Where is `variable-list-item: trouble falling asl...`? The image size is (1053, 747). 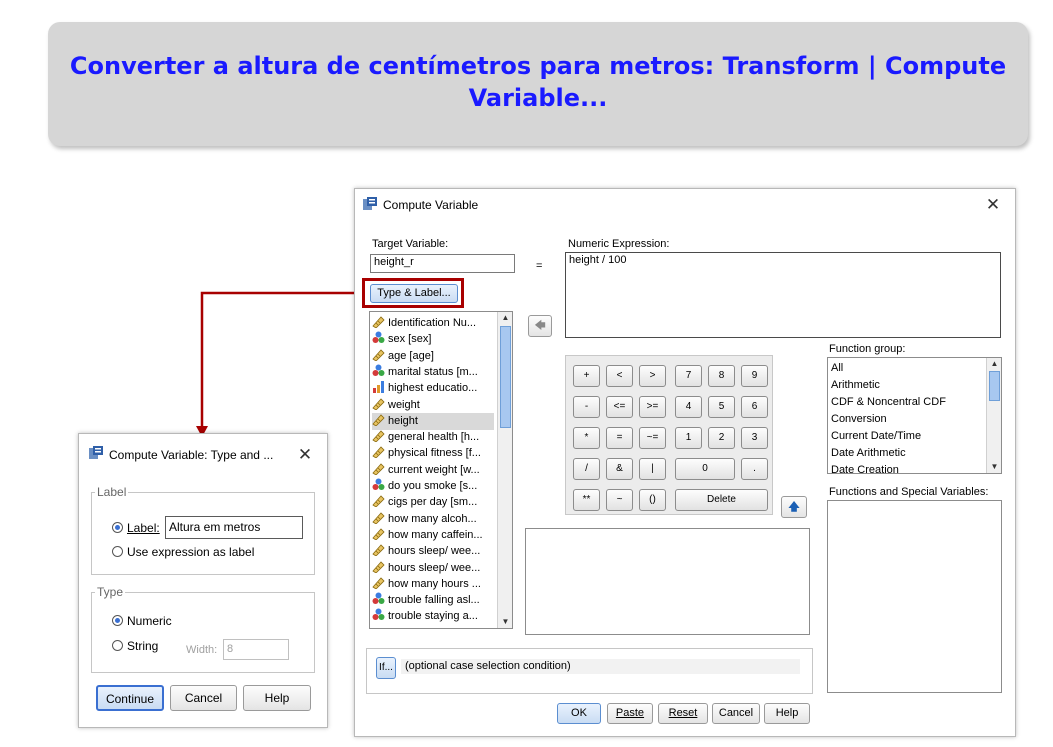
variable-list-item: trouble falling asl... is located at coordinates (433, 600).